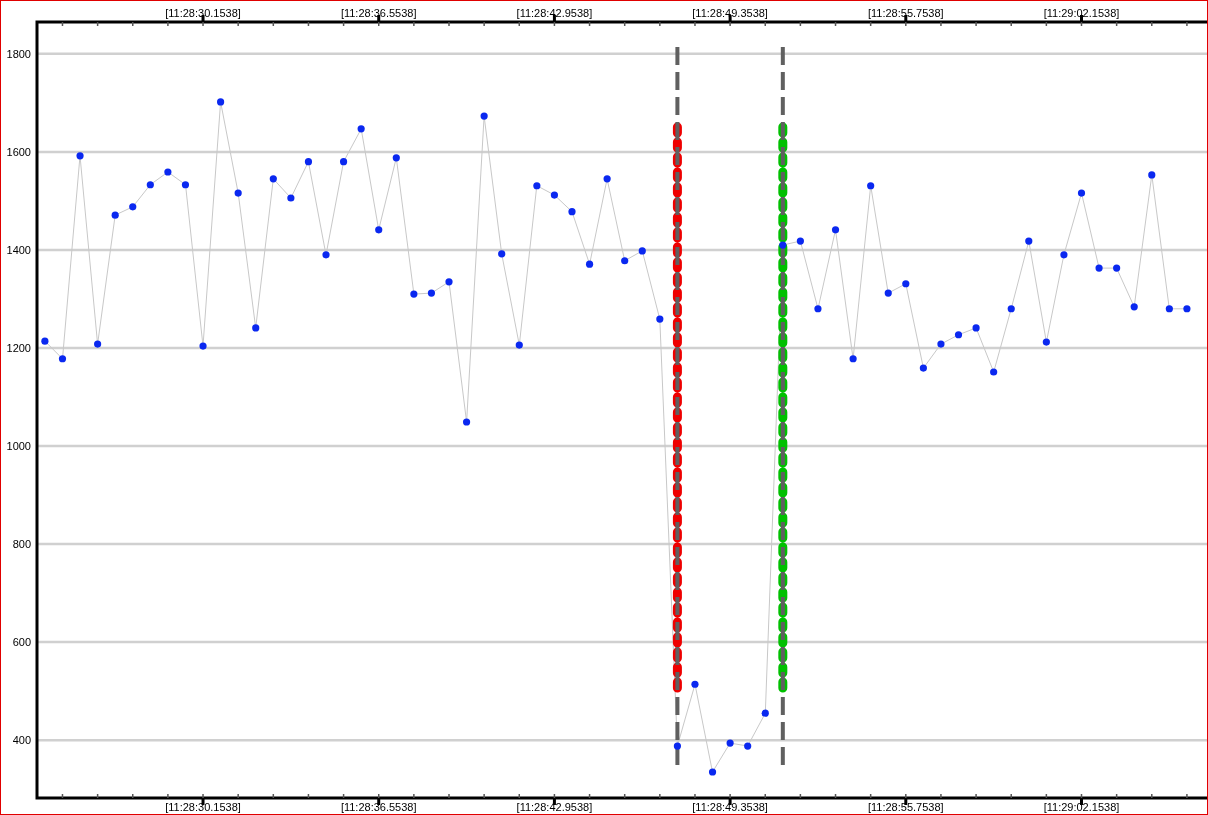 The height and width of the screenshot is (815, 1208). Describe the element at coordinates (18, 249) in the screenshot. I see `y-tick-label: 1400` at that location.